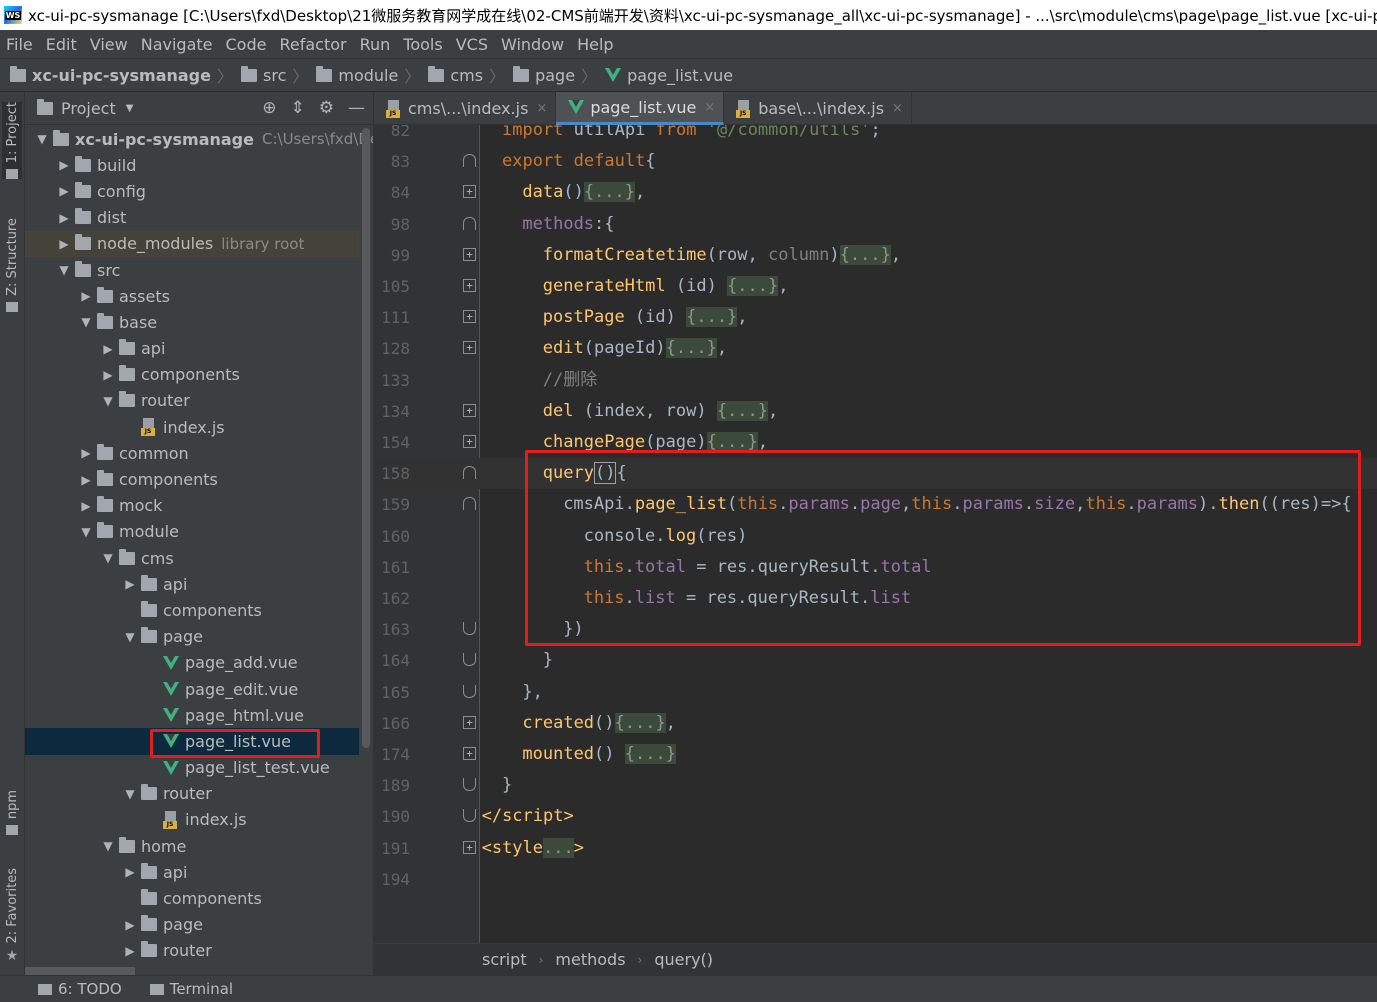 Image resolution: width=1377 pixels, height=1002 pixels. What do you see at coordinates (192, 846) in the screenshot?
I see `tree-item: ▼ home` at bounding box center [192, 846].